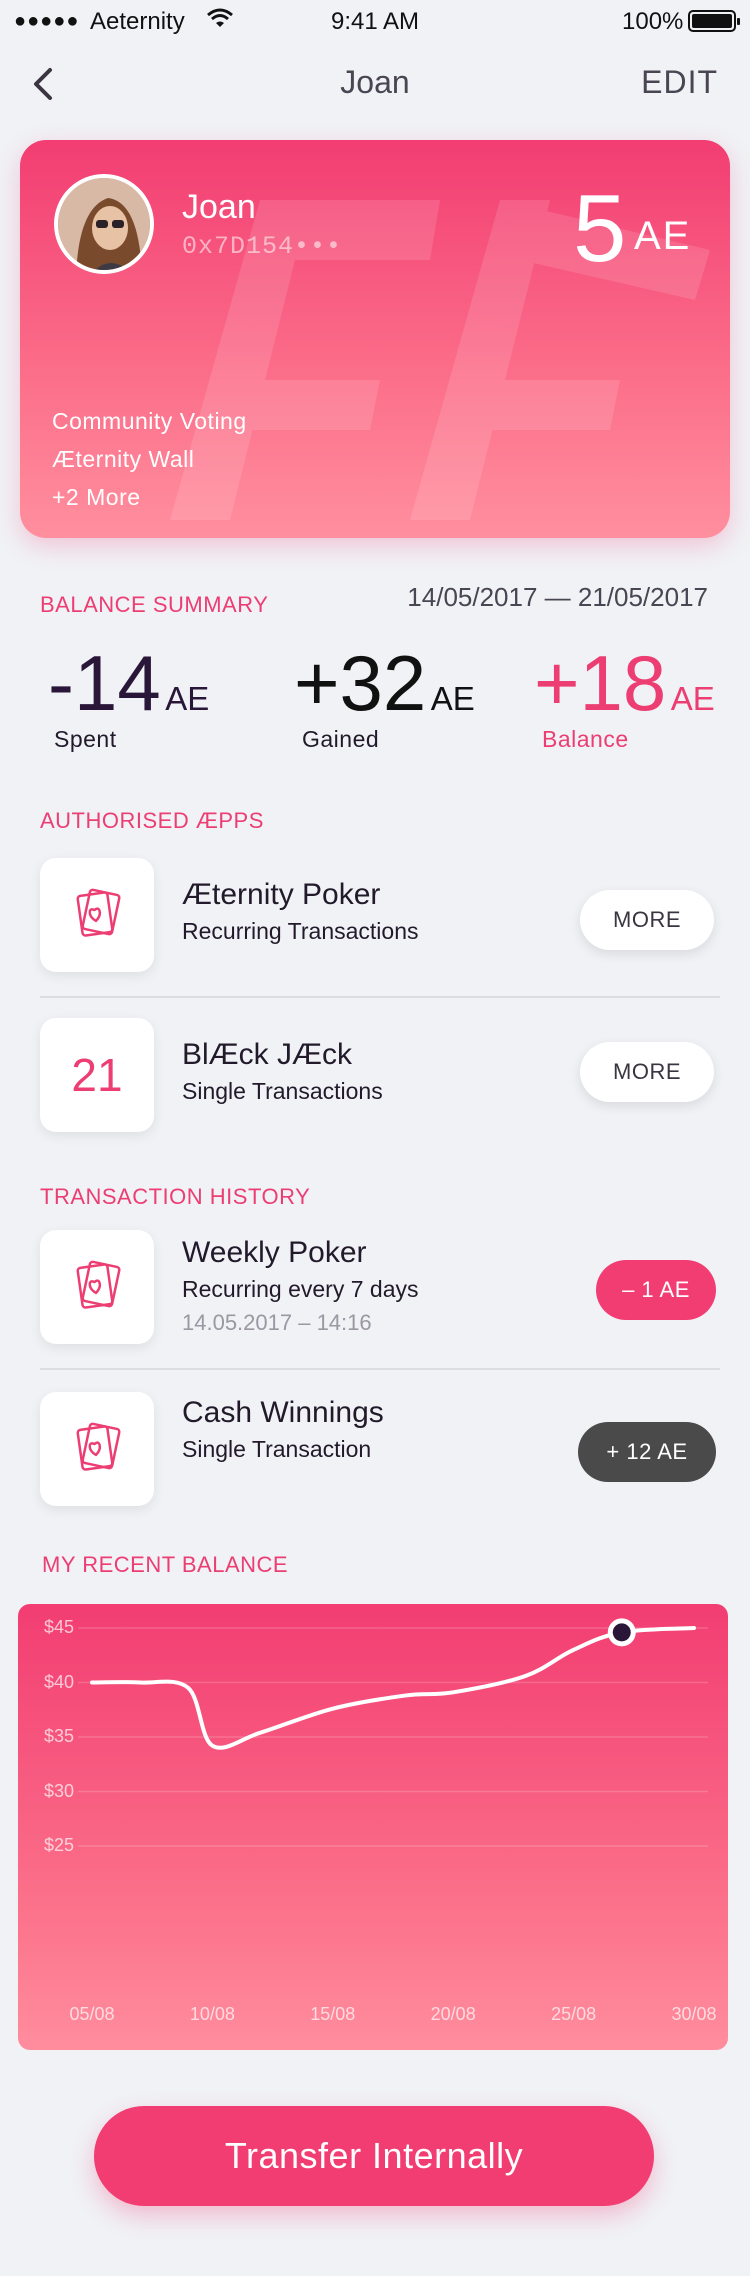 The height and width of the screenshot is (2276, 750). I want to click on balance-summary-heading: BALANCE SUMMARY, so click(154, 604).